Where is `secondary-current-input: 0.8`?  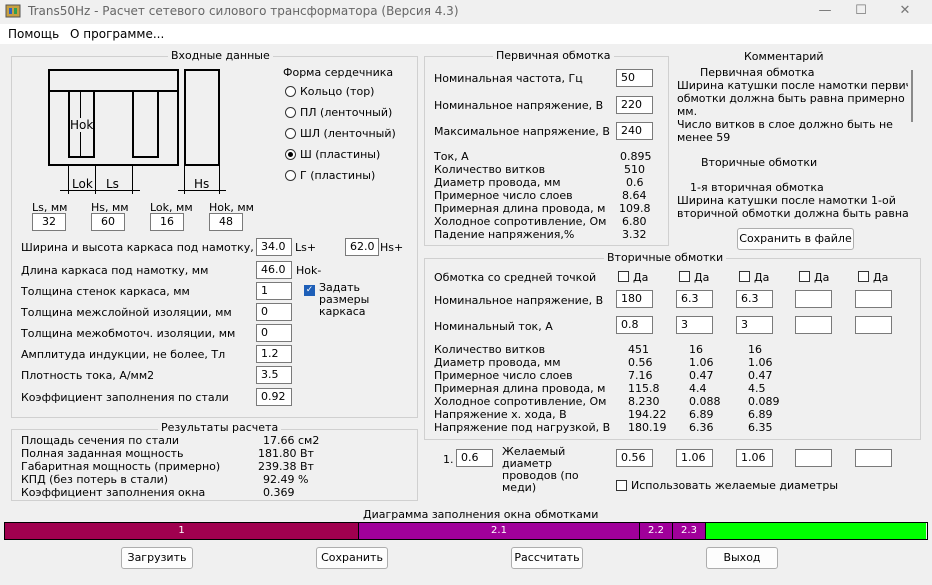
secondary-current-input: 0.8 is located at coordinates (634, 325).